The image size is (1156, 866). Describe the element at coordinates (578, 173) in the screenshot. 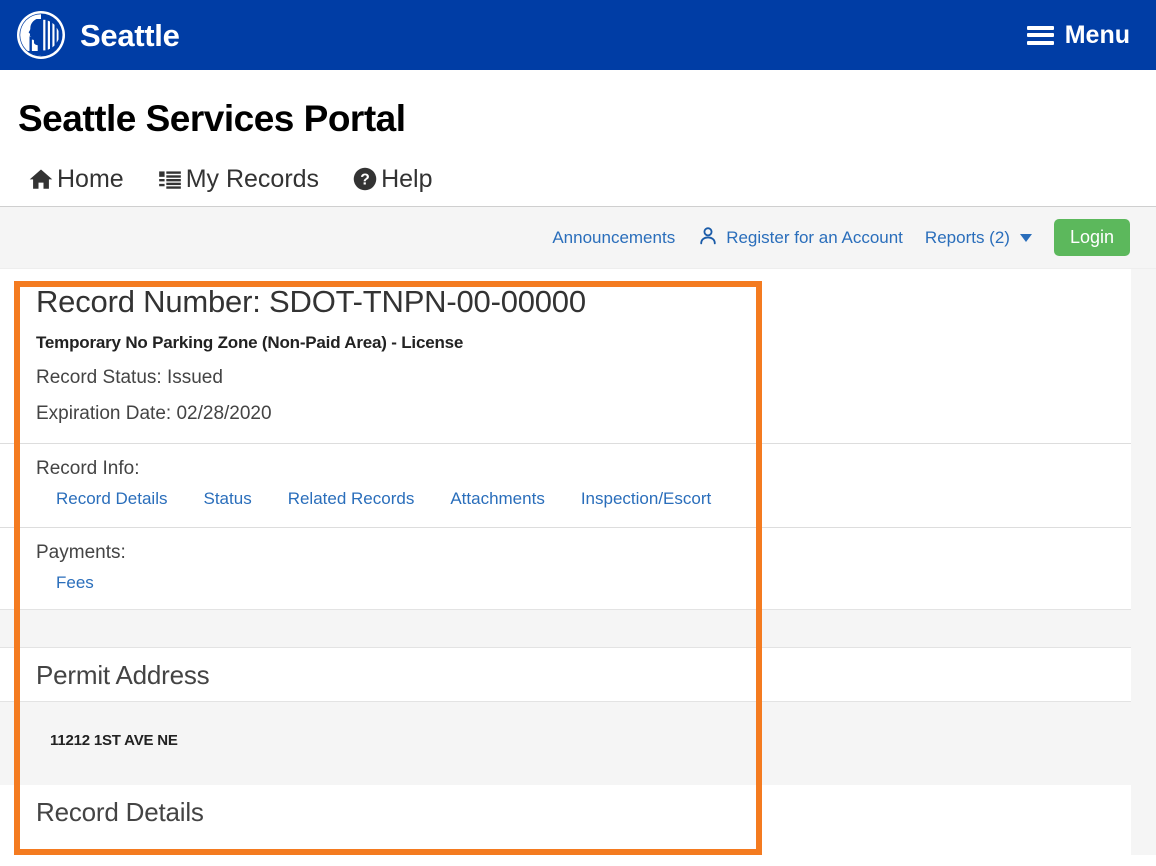

I see `main-navigation: Home My Records ? Help` at that location.